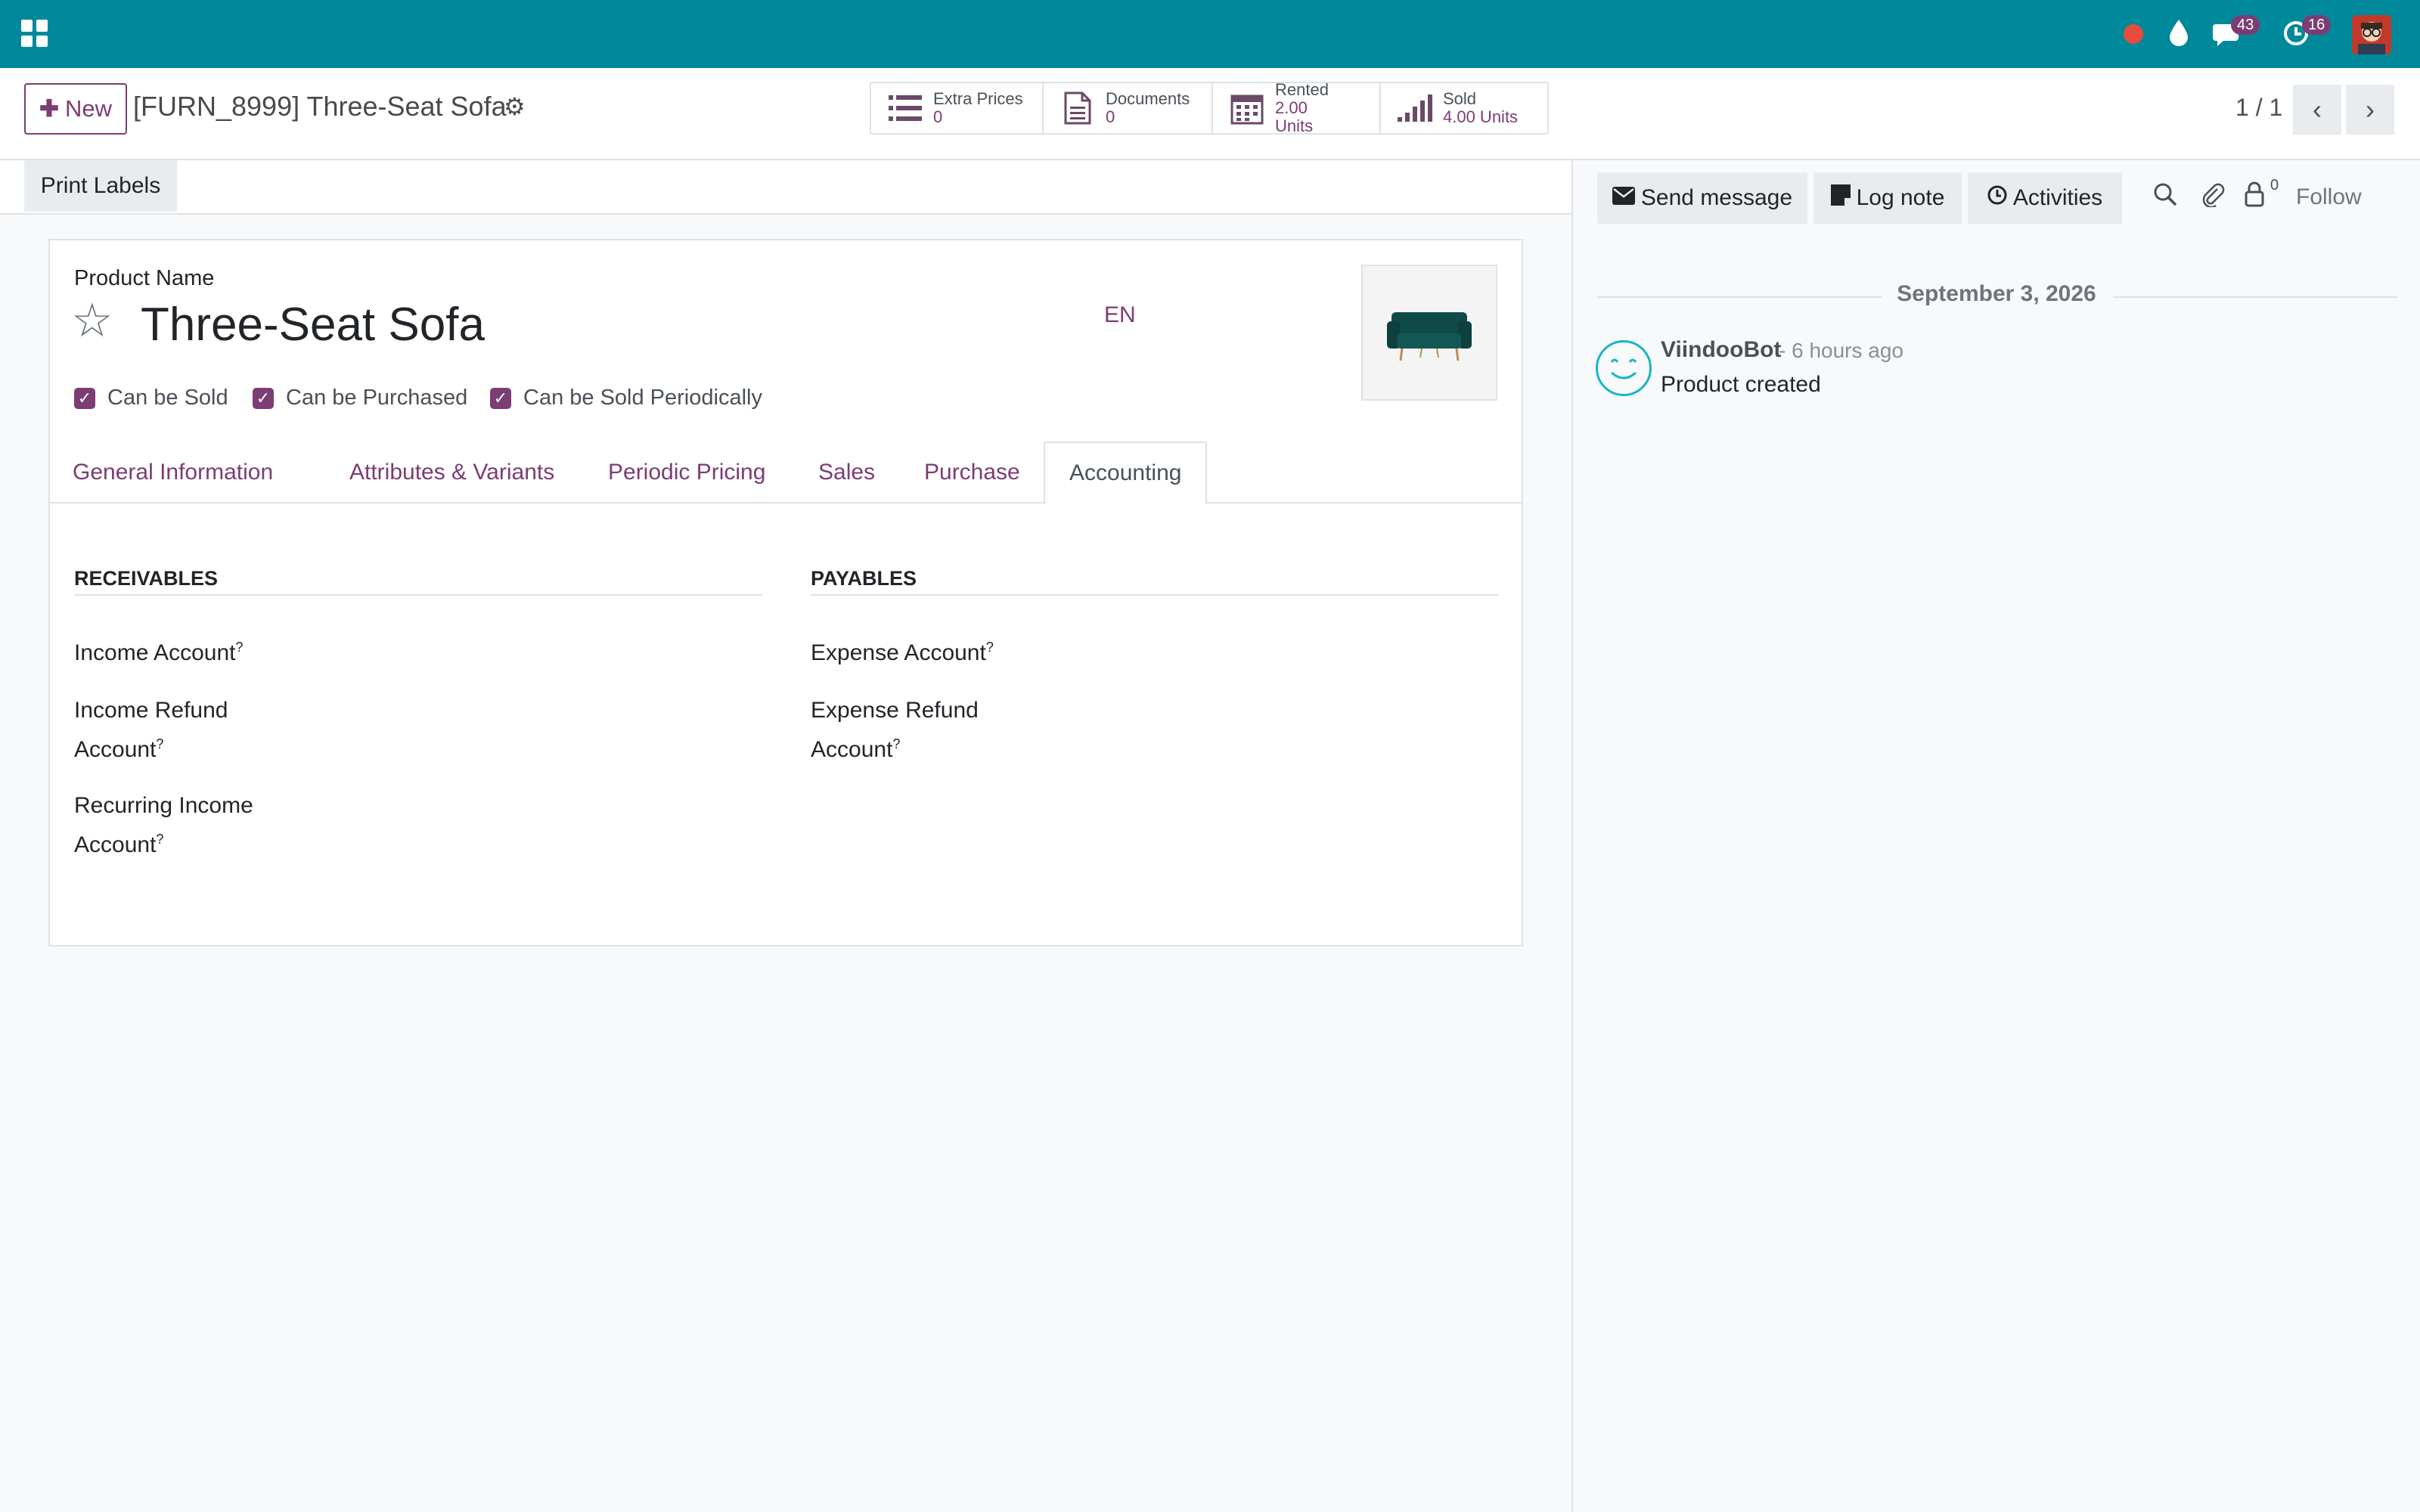  What do you see at coordinates (159, 652) in the screenshot?
I see `income-account-label: Income Account?` at bounding box center [159, 652].